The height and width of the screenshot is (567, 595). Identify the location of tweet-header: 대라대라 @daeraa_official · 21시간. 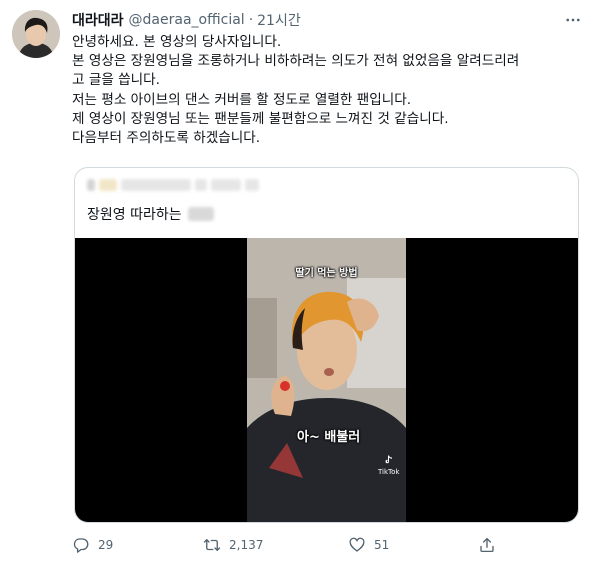
(323, 20).